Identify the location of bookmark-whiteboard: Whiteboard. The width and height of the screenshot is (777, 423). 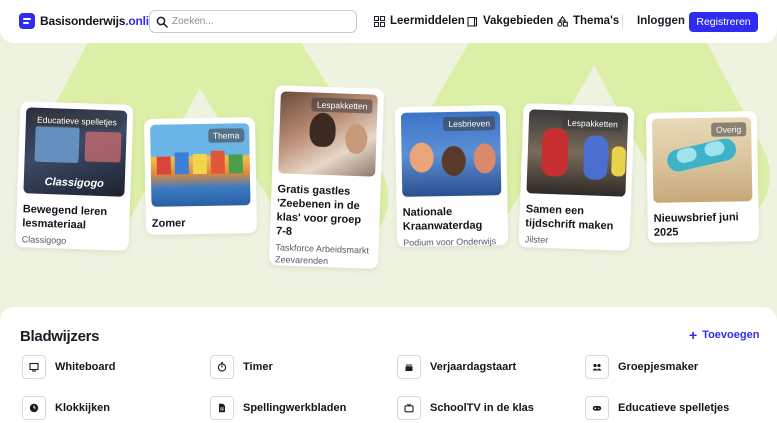
(69, 367).